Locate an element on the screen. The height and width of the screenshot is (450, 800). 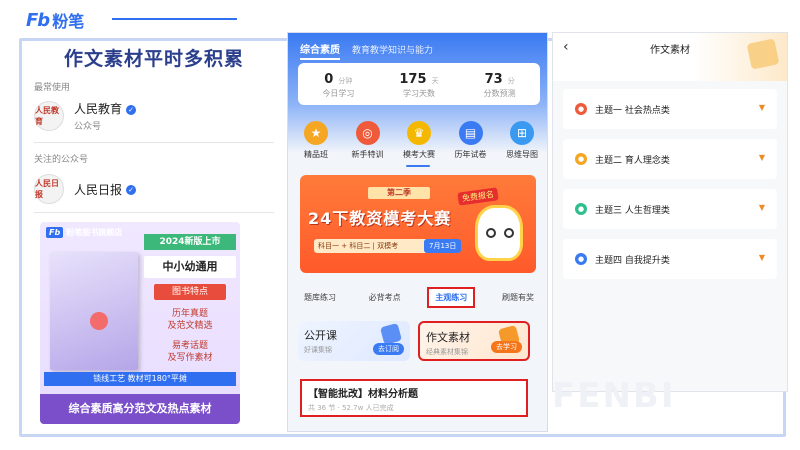
class-icon: ★ is located at coordinates (316, 133).